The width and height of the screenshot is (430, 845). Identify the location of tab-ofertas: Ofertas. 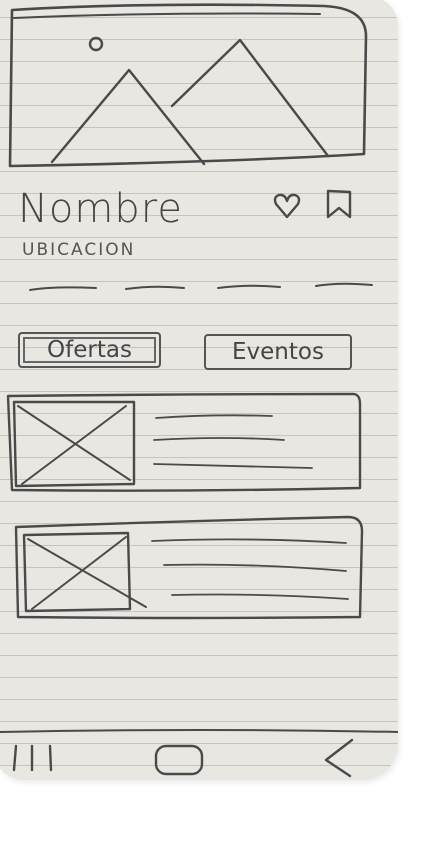
(89, 350).